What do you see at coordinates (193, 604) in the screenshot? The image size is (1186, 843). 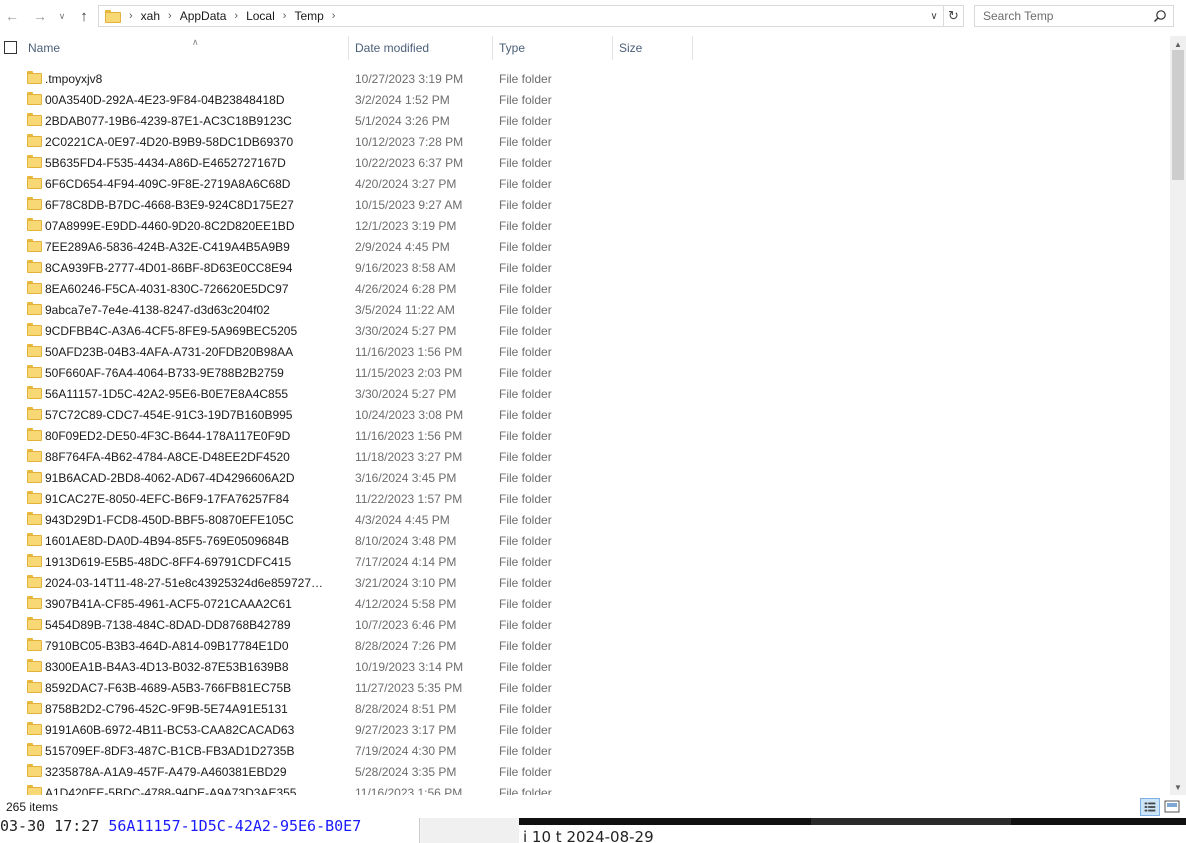 I see `file-name: 3907B41A-CF85-4961-ACF5-0721CAAA2C61` at bounding box center [193, 604].